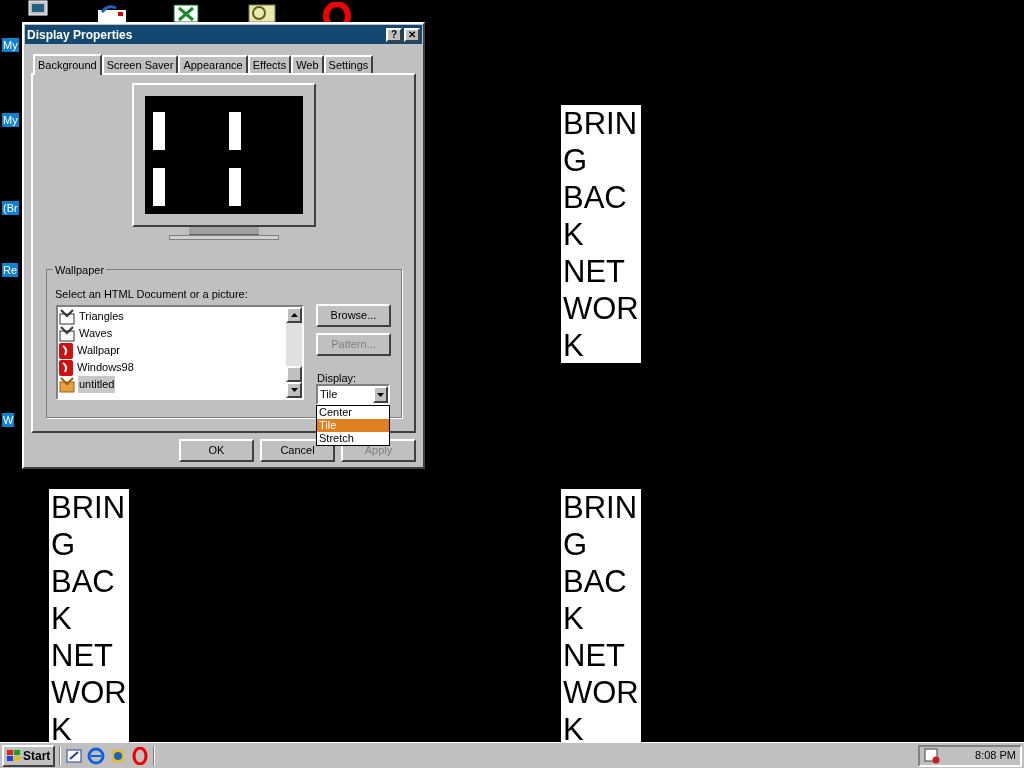 The width and height of the screenshot is (1024, 768). Describe the element at coordinates (394, 34) in the screenshot. I see `help-button: ?` at that location.